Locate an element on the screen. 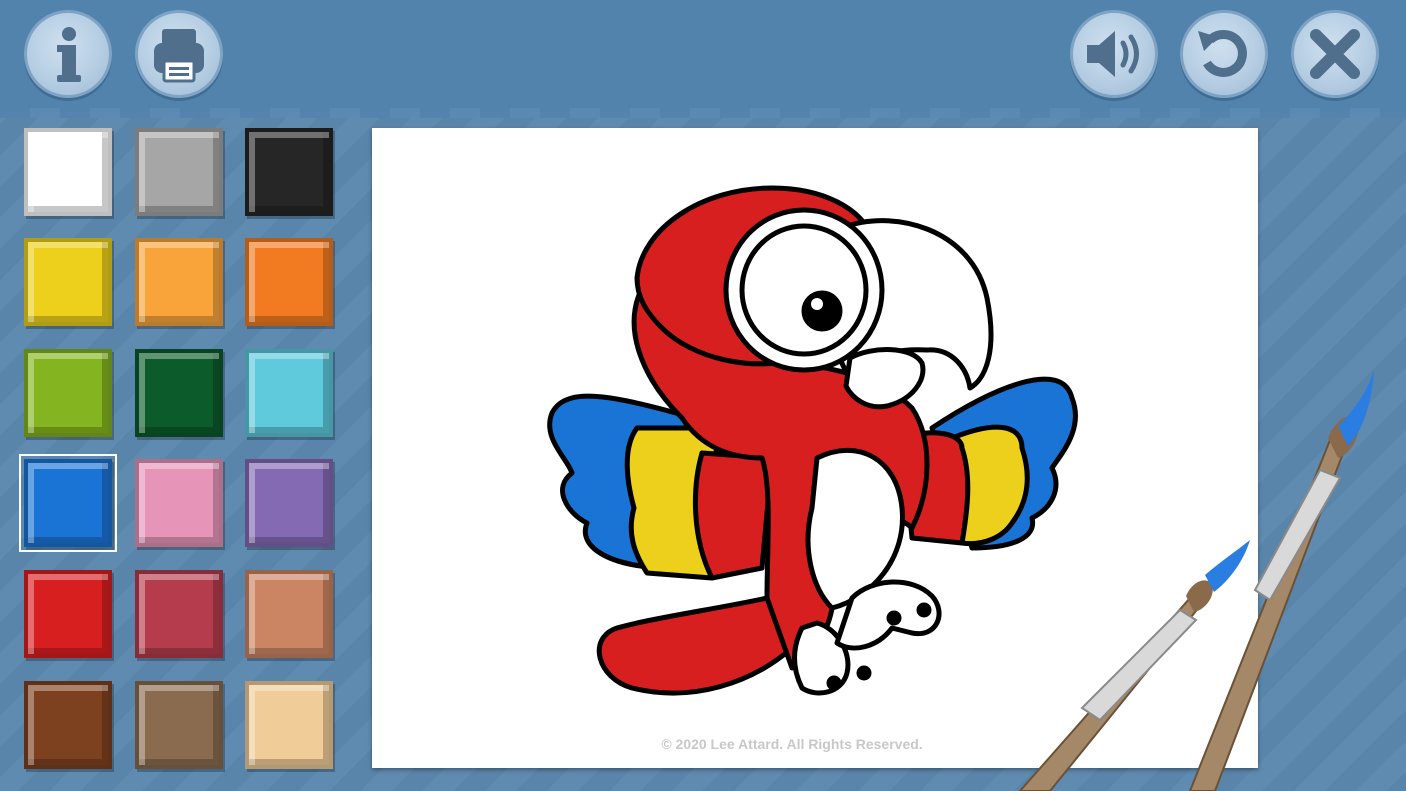 The height and width of the screenshot is (791, 1406). info-button is located at coordinates (68, 54).